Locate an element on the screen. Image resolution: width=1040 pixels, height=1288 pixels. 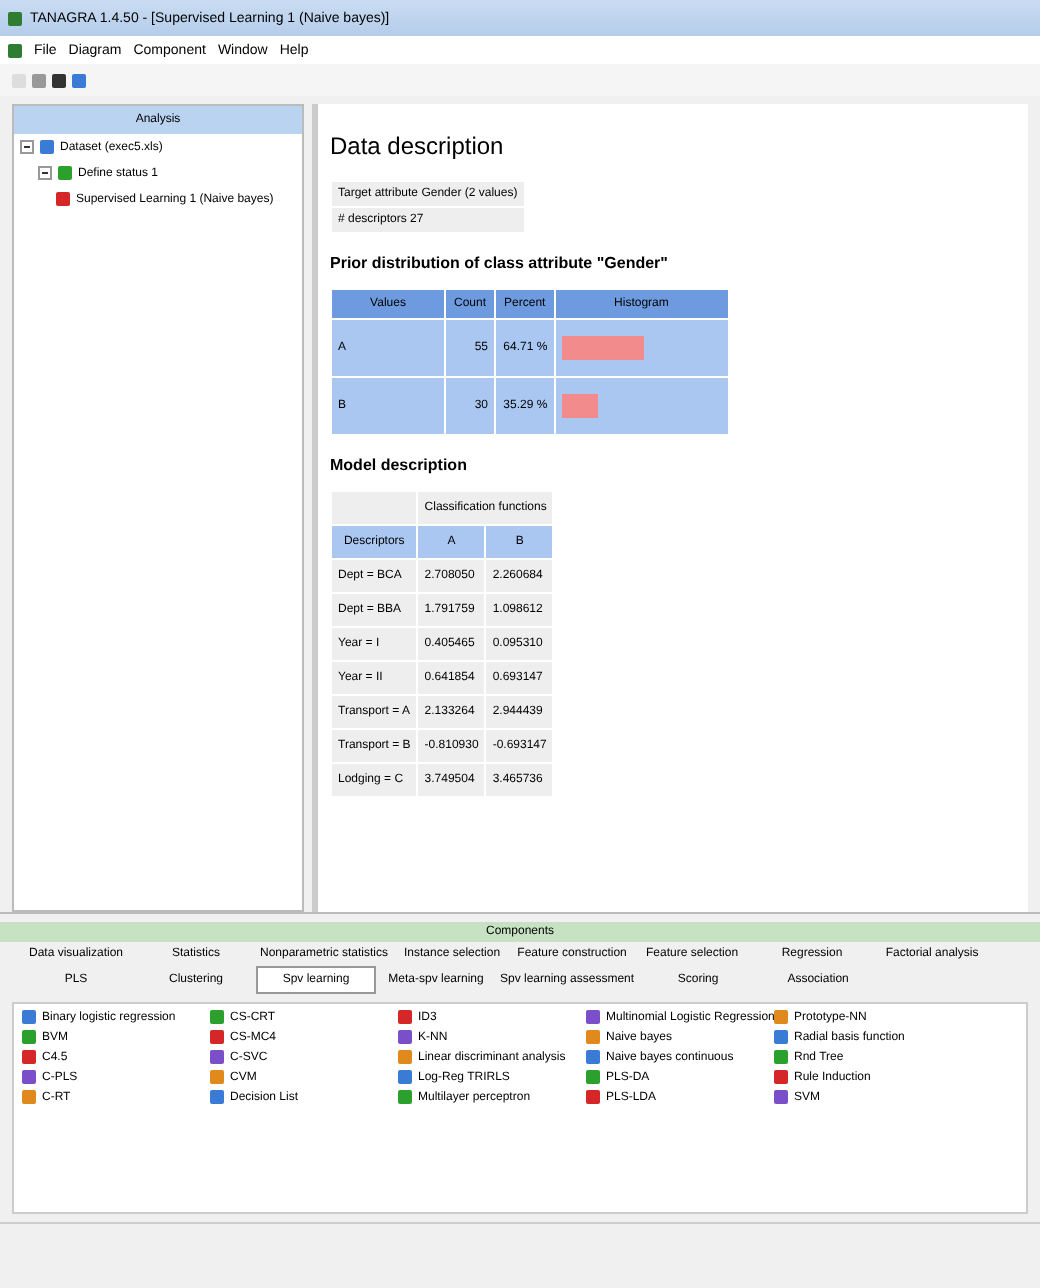
section-title: Model description is located at coordinates (399, 465).